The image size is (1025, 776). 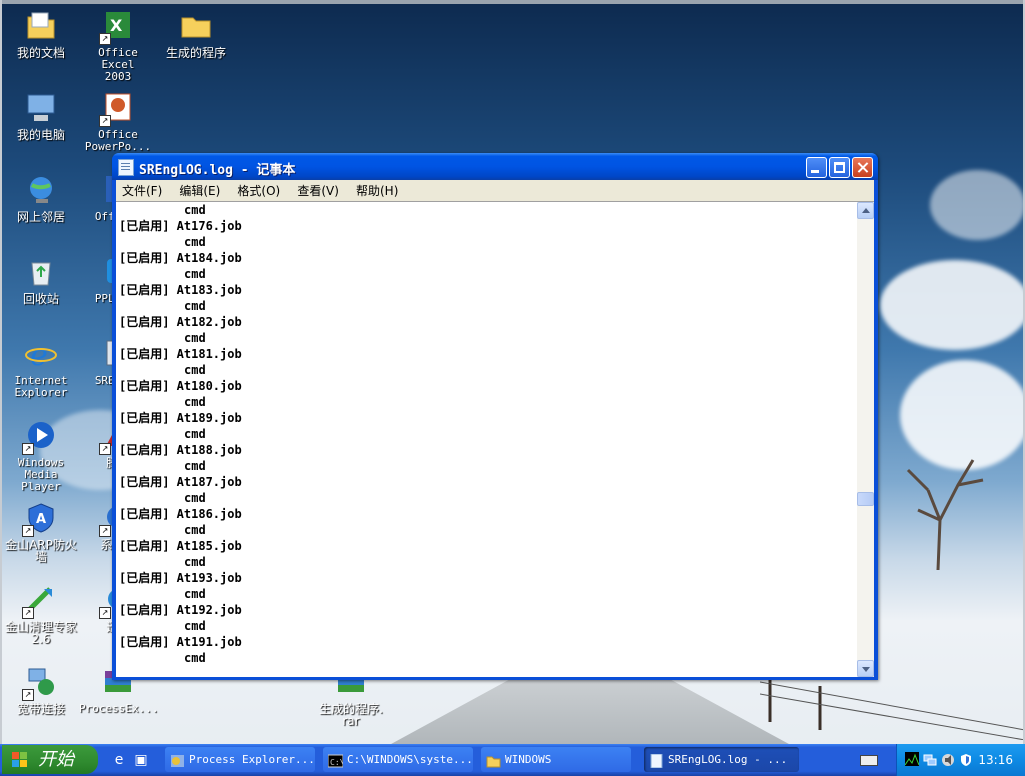 I want to click on desktop-icon-office-excel: X ↗ Office Excel 2003, so click(x=118, y=46).